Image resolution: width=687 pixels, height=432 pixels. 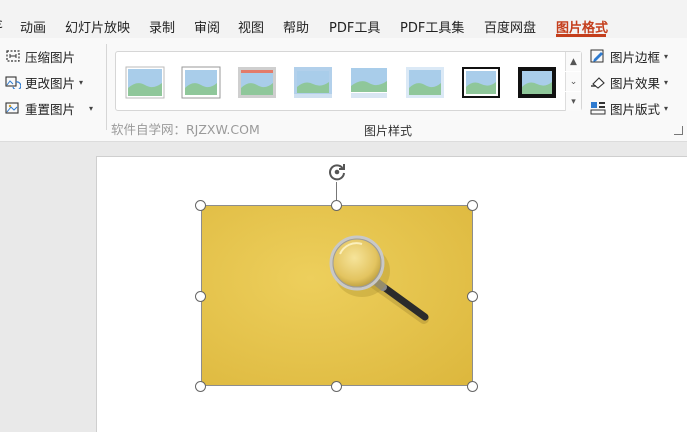 What do you see at coordinates (336, 205) in the screenshot?
I see `resize-handle-top` at bounding box center [336, 205].